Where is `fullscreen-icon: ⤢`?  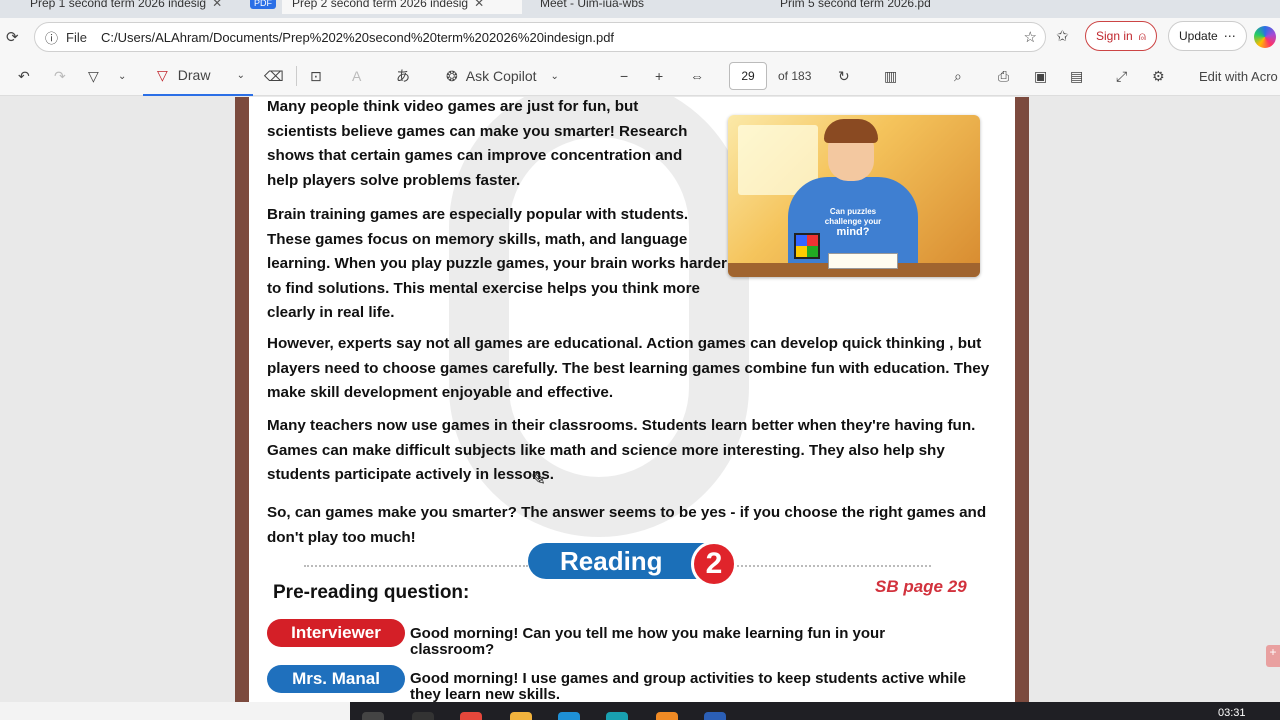
fullscreen-icon: ⤢ is located at coordinates (1121, 76).